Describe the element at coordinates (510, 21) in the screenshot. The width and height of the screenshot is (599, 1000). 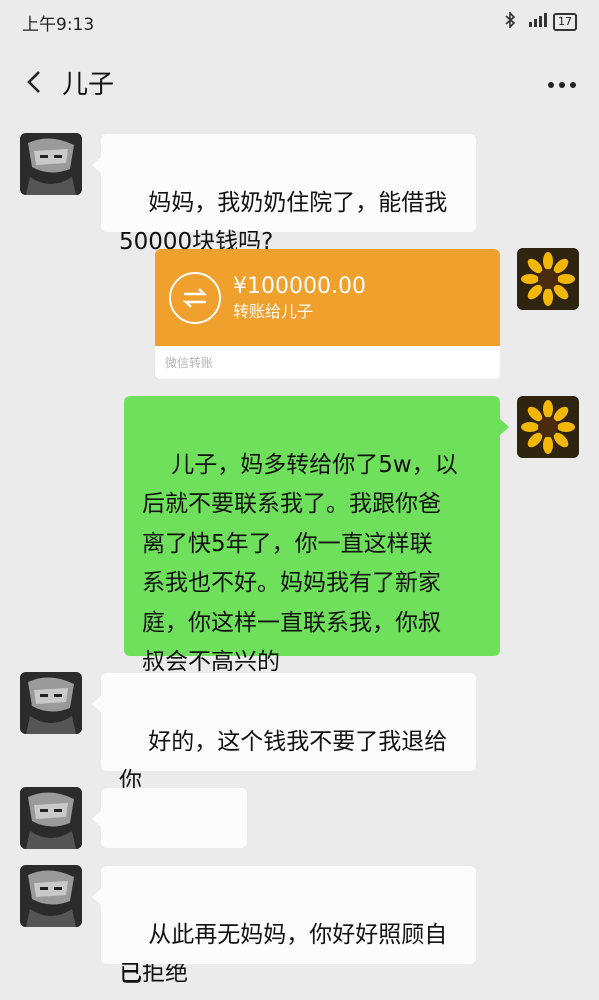
I see `bluetooth-icon` at that location.